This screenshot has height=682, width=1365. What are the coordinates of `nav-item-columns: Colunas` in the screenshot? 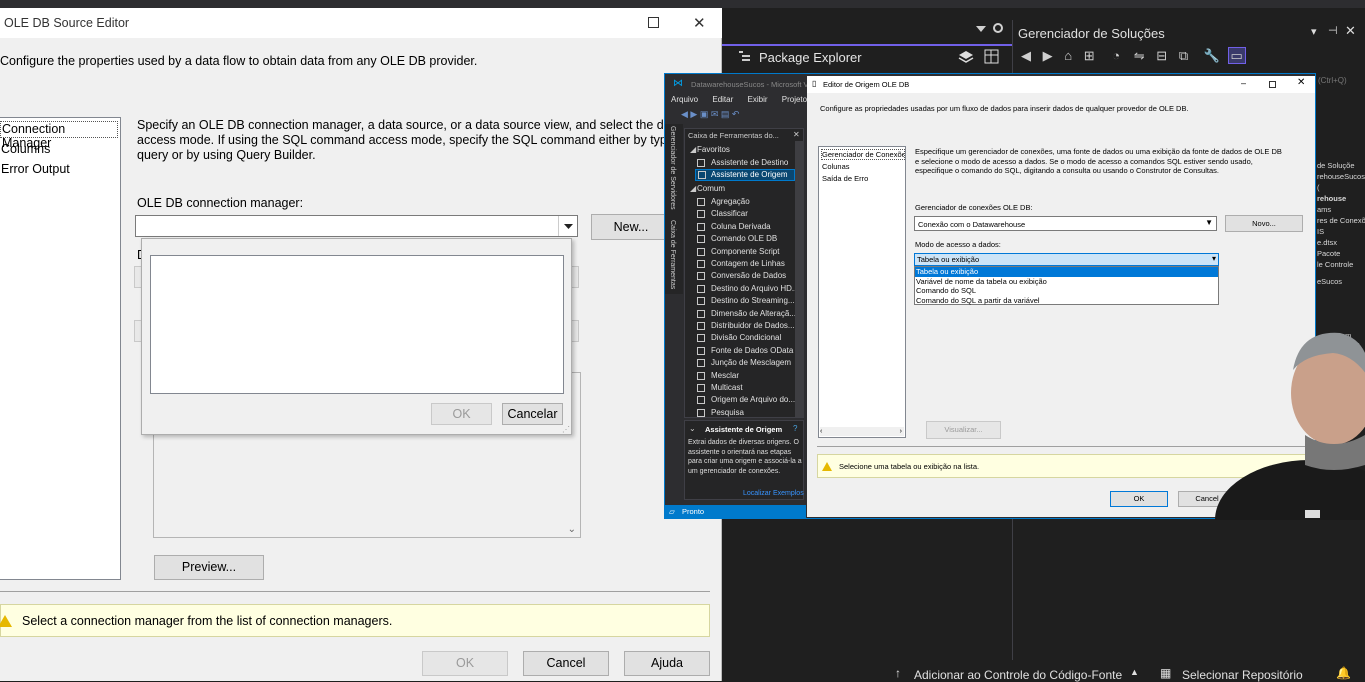 It's located at (836, 166).